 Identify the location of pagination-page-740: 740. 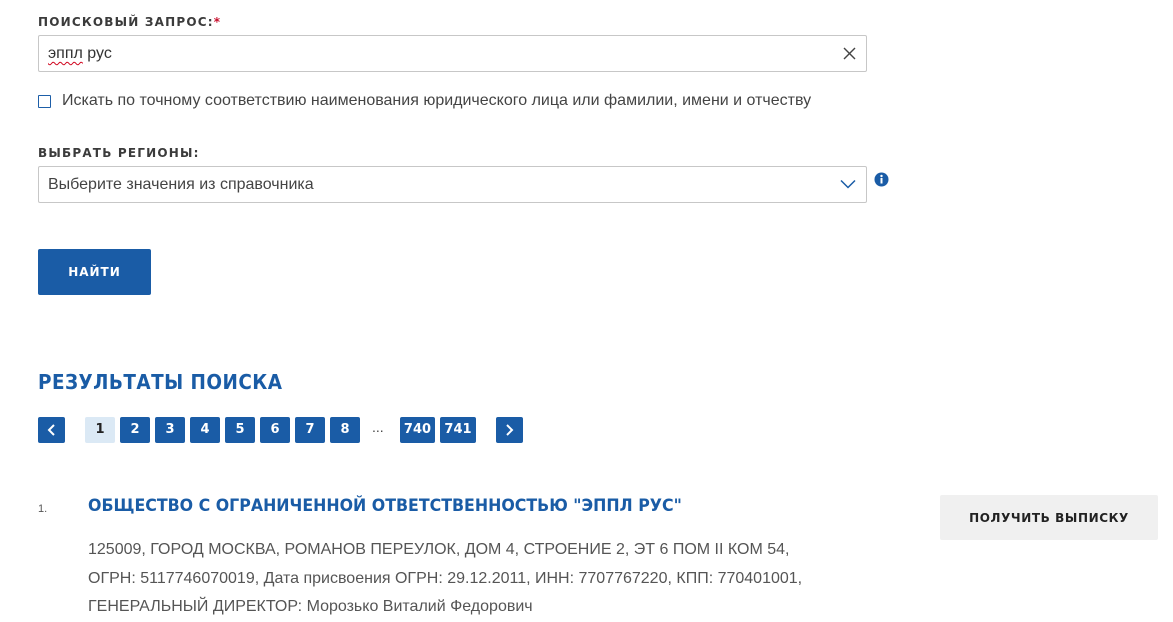
(417, 430).